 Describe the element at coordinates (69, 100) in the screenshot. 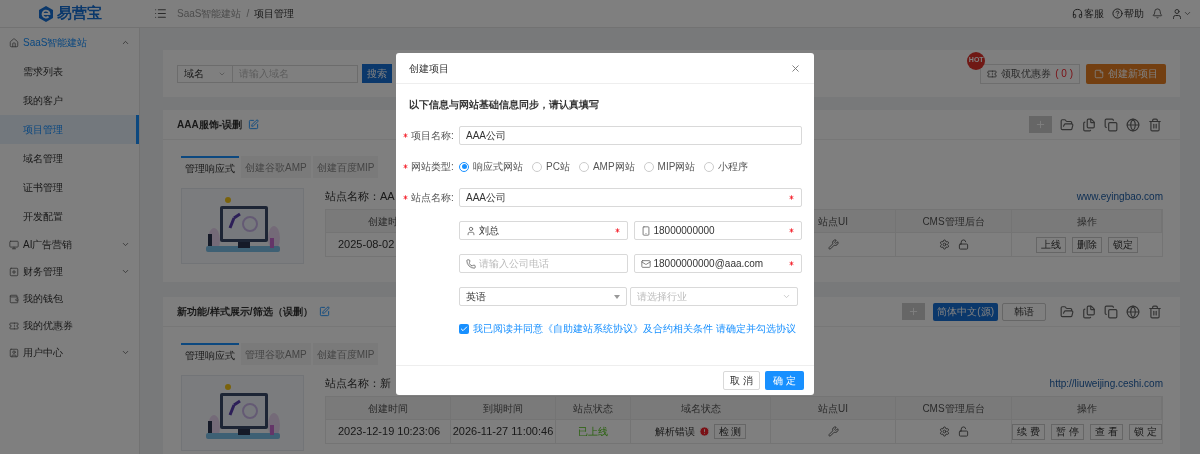

I see `sidebar-item: 我的客户` at that location.